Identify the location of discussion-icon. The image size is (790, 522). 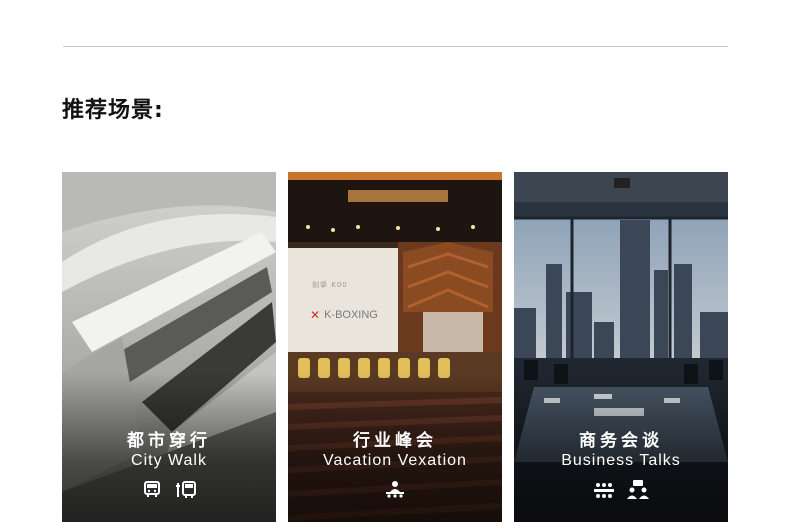
(638, 490).